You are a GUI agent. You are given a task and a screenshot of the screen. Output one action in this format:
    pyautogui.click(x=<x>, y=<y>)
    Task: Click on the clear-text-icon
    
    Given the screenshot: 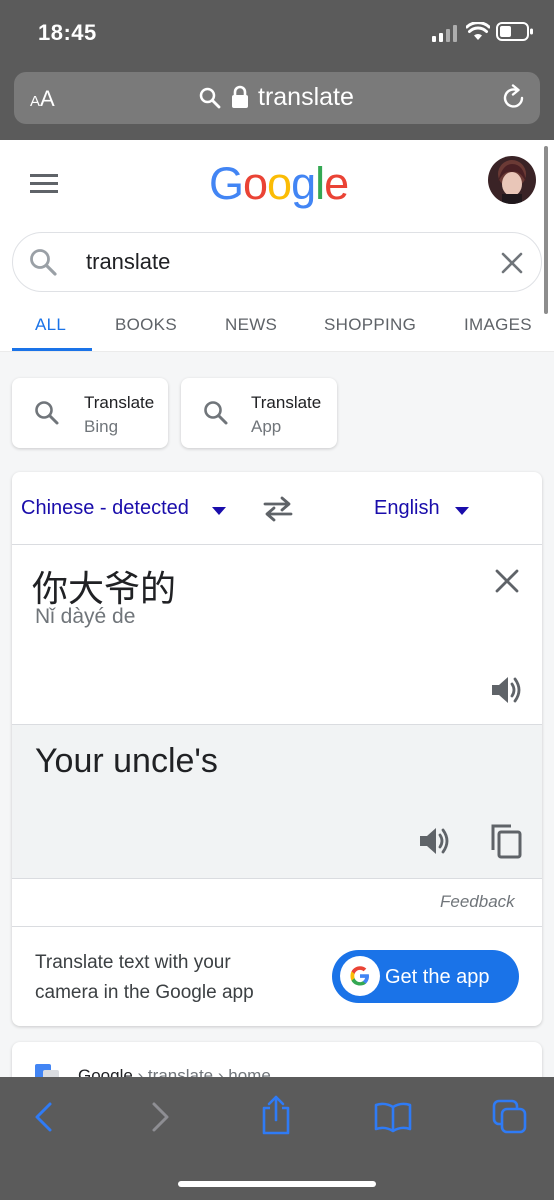 What is the action you would take?
    pyautogui.click(x=507, y=581)
    